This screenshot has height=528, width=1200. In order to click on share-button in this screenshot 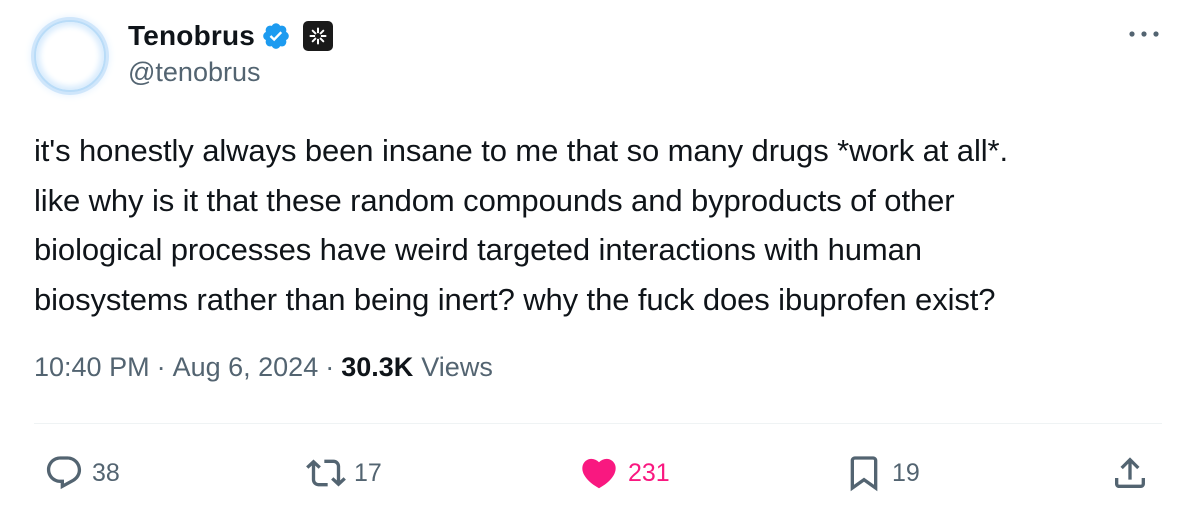, I will do `click(1130, 473)`.